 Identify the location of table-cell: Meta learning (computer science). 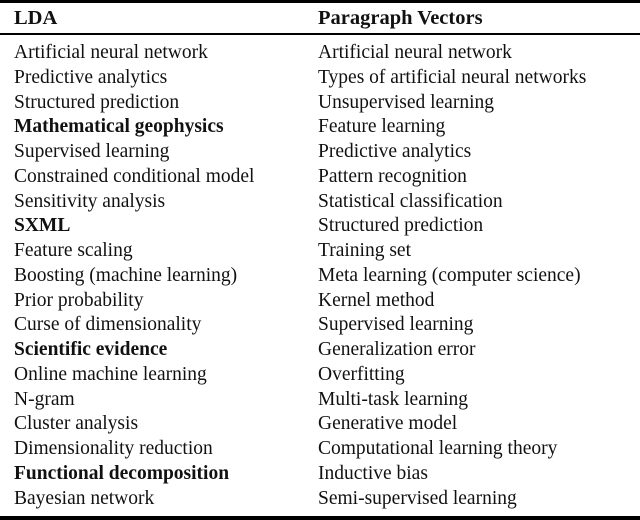
(449, 275).